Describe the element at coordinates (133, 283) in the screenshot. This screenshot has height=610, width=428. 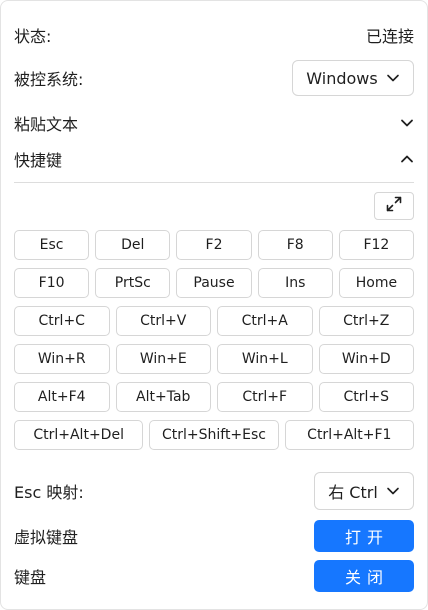
I see `shortcut-key: PrtSc` at that location.